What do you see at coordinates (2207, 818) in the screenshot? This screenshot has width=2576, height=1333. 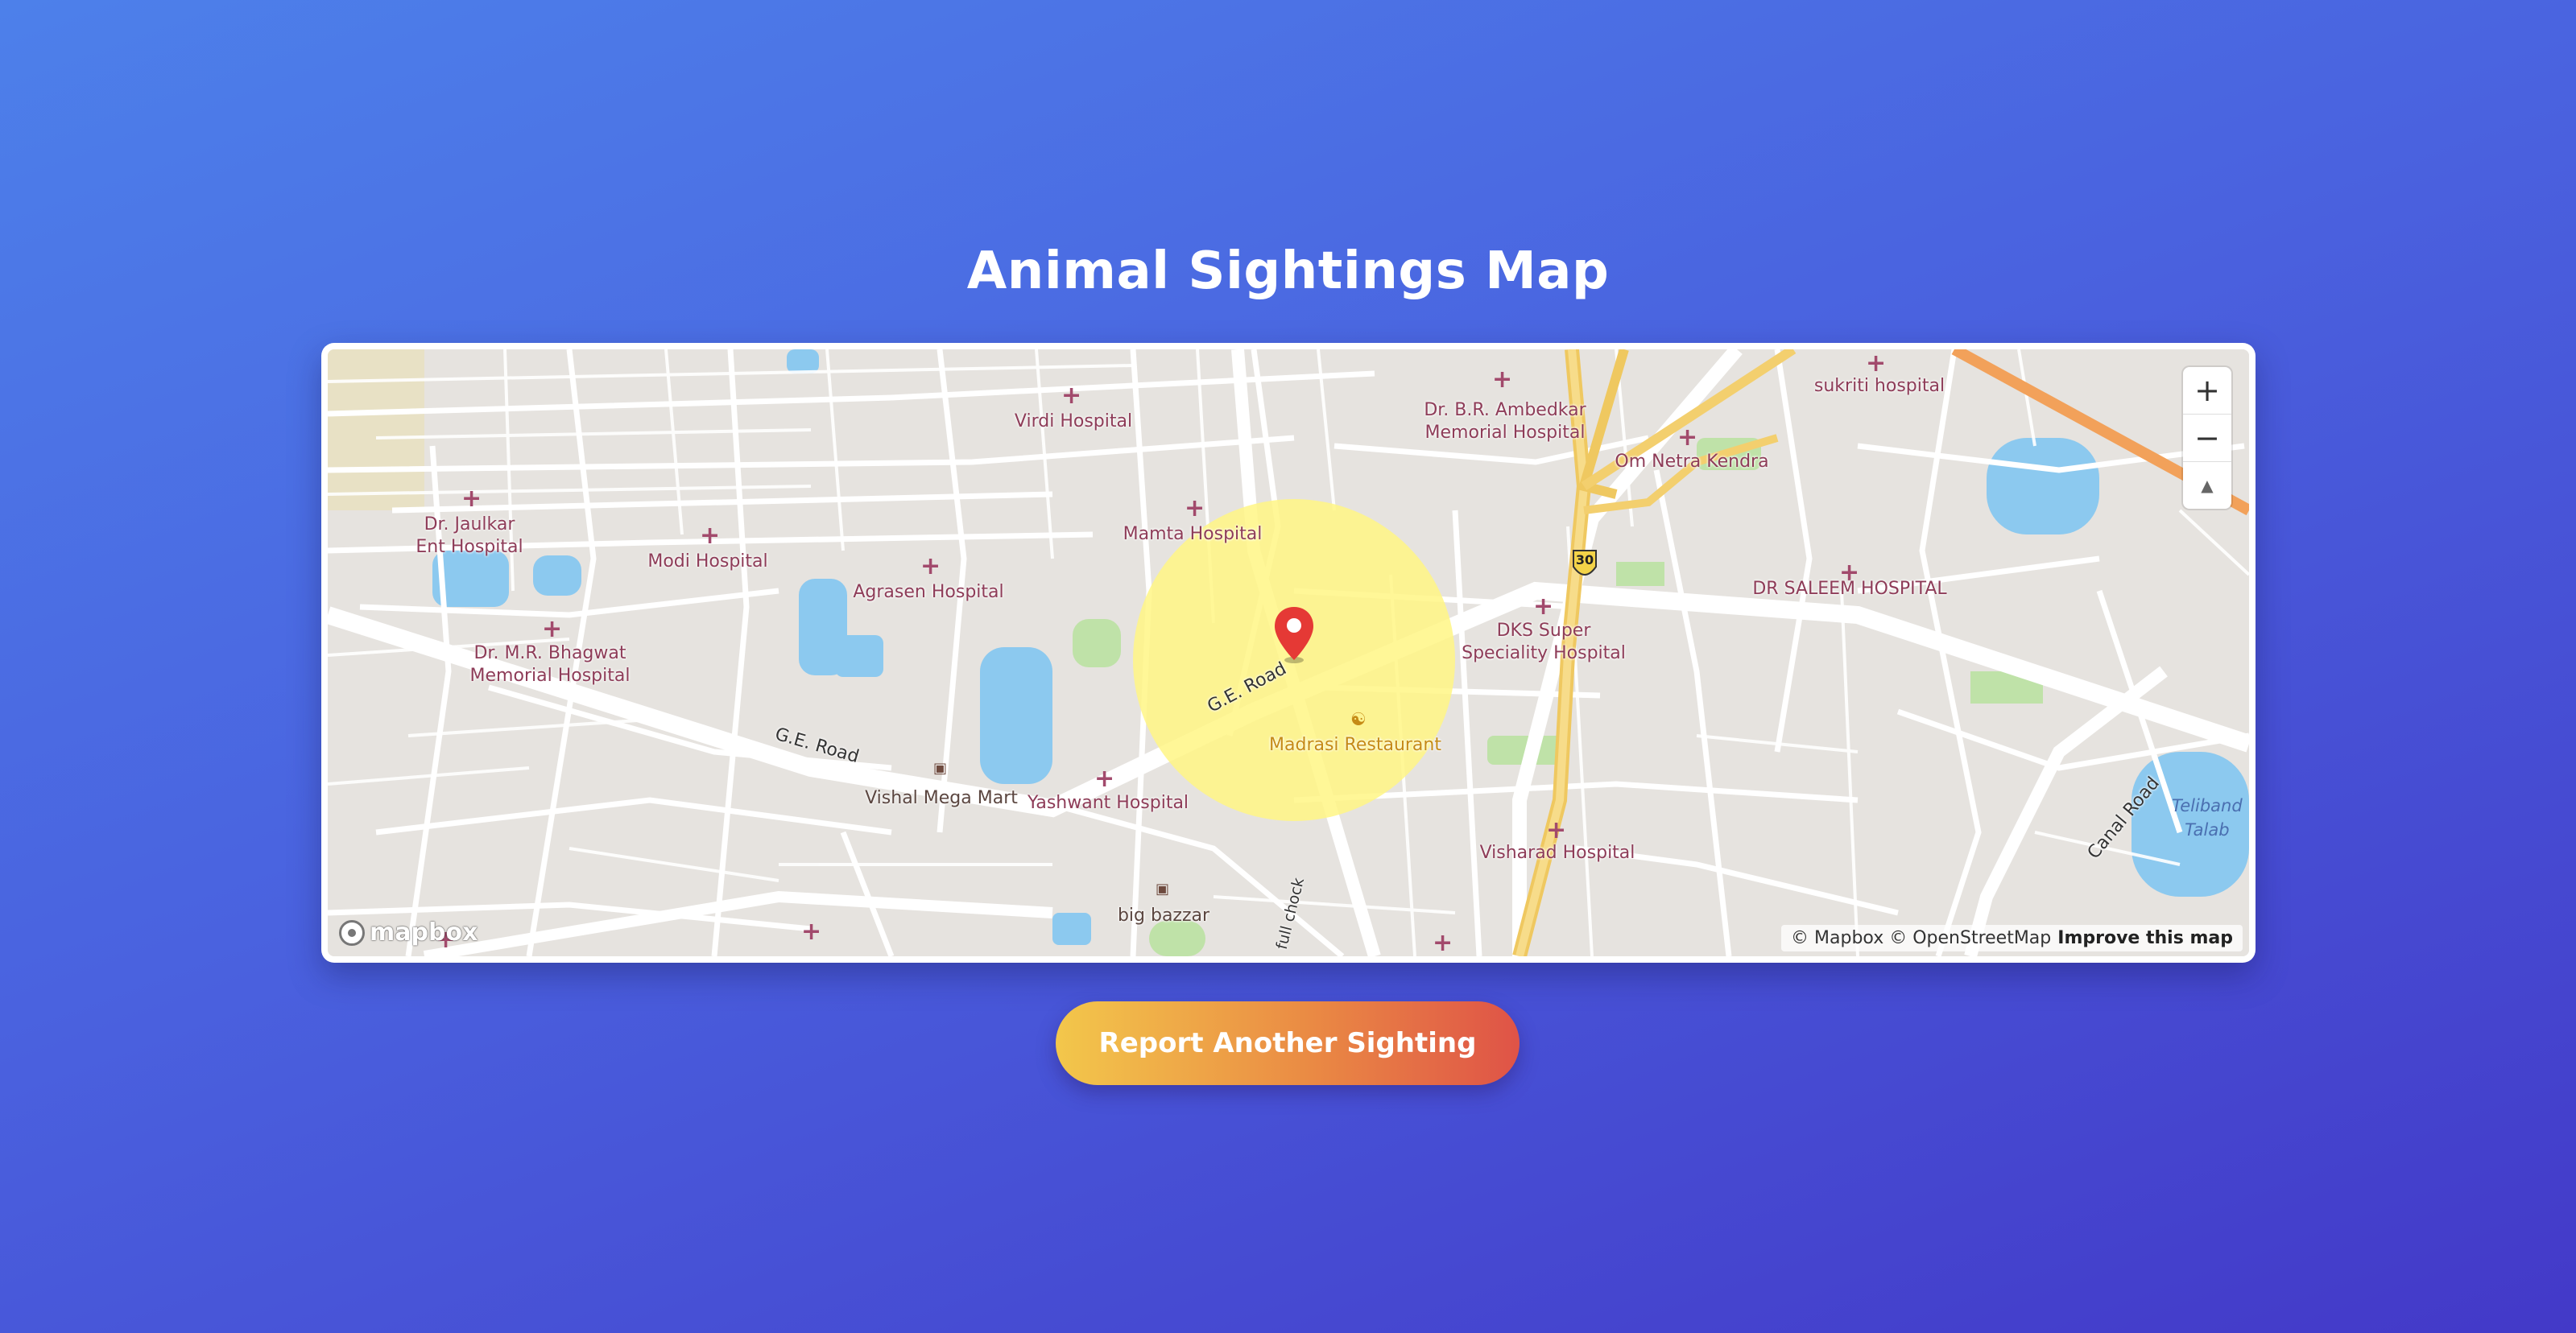 I see `water-label: Teliband Talab` at bounding box center [2207, 818].